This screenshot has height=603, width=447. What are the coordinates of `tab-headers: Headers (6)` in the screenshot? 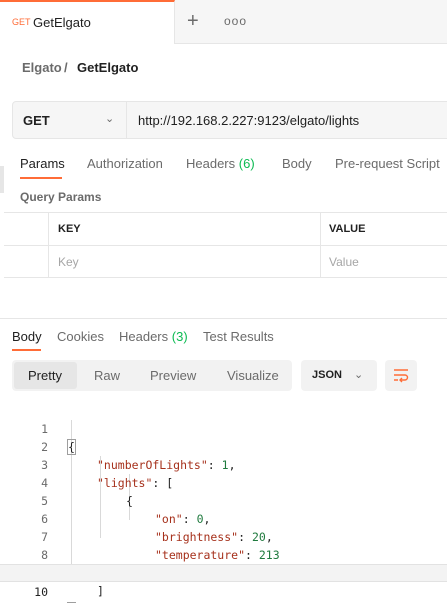 It's located at (220, 163).